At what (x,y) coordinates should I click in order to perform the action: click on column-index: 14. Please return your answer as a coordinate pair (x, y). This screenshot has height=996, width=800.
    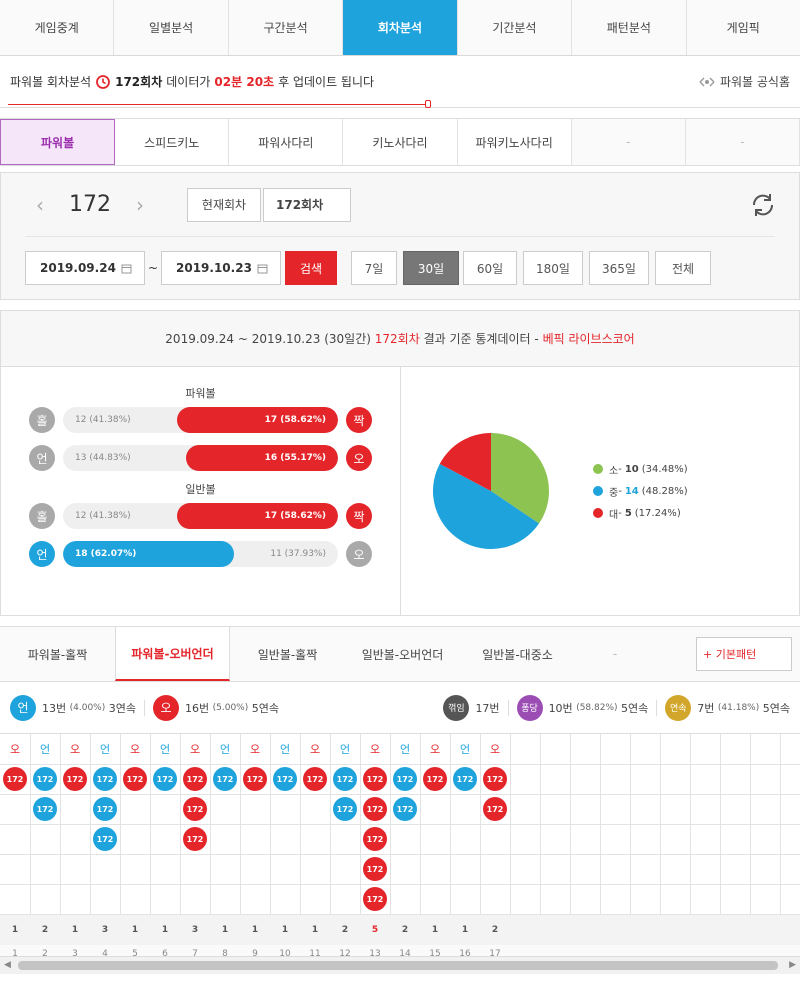
    Looking at the image, I should click on (405, 954).